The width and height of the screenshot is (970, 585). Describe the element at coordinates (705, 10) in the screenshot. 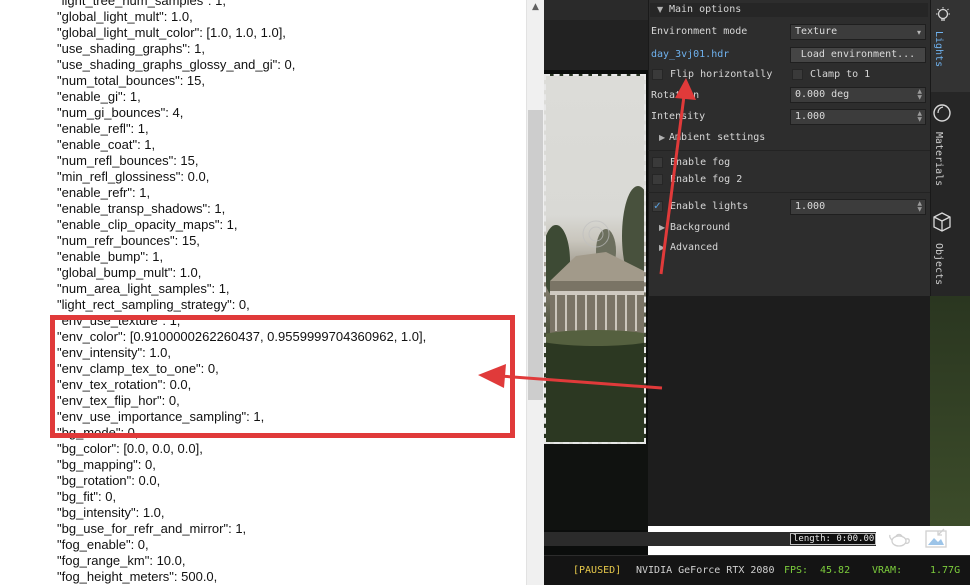

I see `section-title: Main options` at that location.